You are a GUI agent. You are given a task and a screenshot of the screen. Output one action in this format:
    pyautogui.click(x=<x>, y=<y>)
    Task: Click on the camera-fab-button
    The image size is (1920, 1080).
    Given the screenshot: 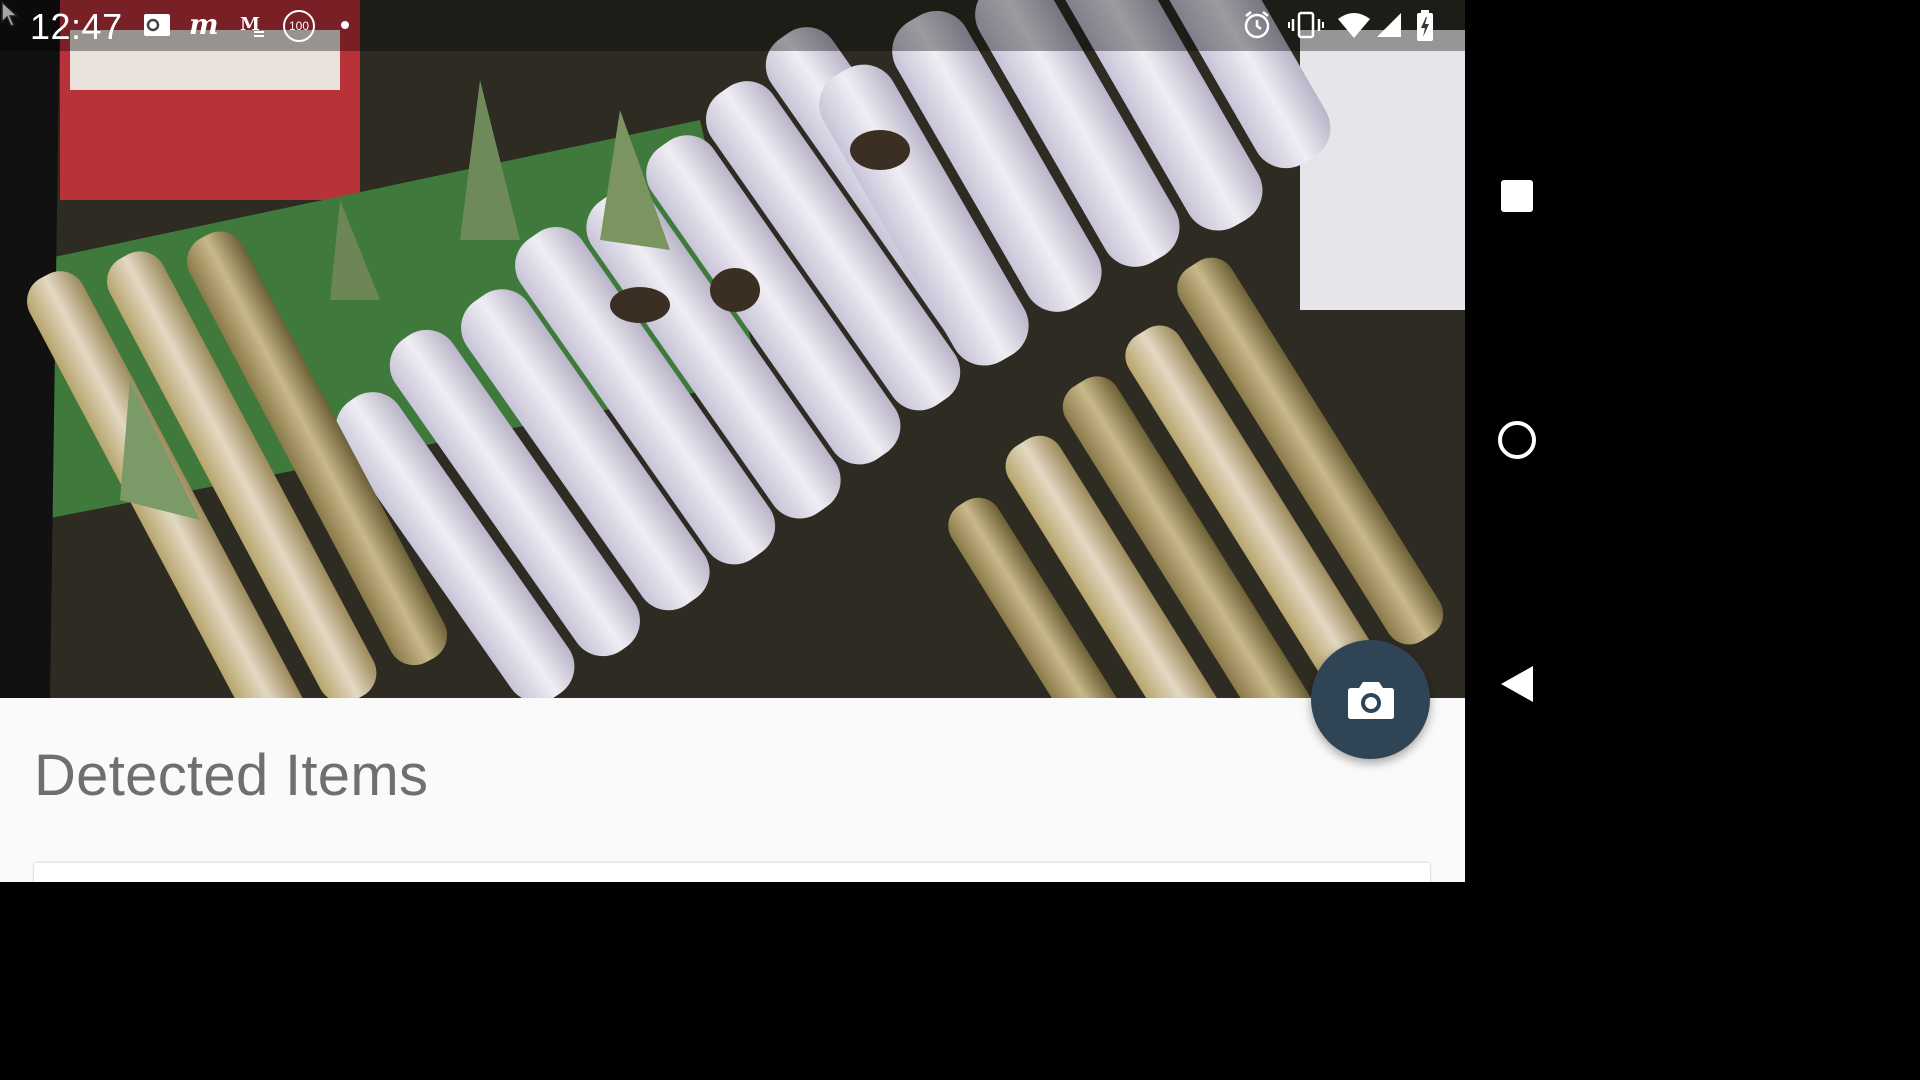 What is the action you would take?
    pyautogui.click(x=1370, y=699)
    